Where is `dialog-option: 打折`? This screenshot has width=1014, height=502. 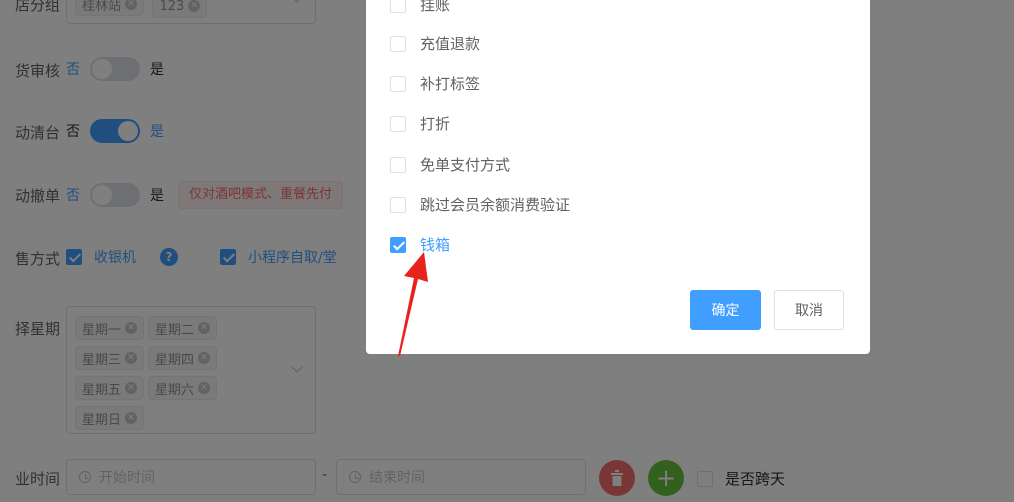 dialog-option: 打折 is located at coordinates (420, 123).